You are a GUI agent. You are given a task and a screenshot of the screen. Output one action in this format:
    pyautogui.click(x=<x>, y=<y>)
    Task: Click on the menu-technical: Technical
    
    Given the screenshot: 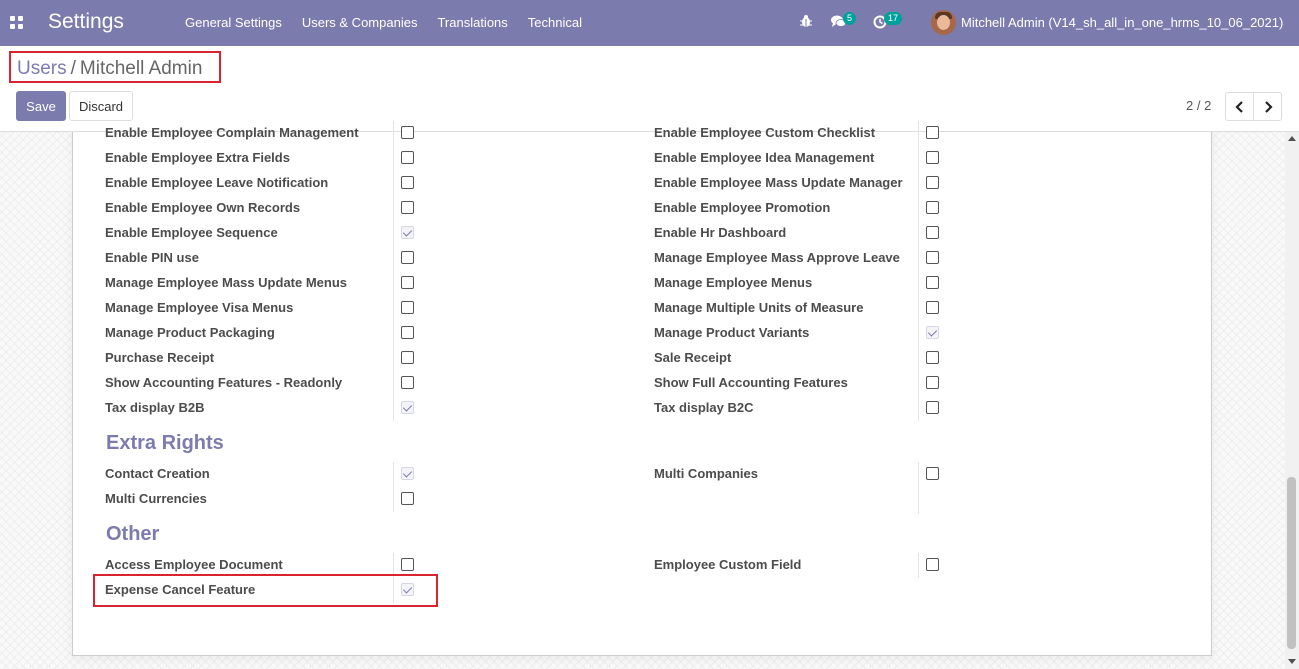 What is the action you would take?
    pyautogui.click(x=555, y=22)
    